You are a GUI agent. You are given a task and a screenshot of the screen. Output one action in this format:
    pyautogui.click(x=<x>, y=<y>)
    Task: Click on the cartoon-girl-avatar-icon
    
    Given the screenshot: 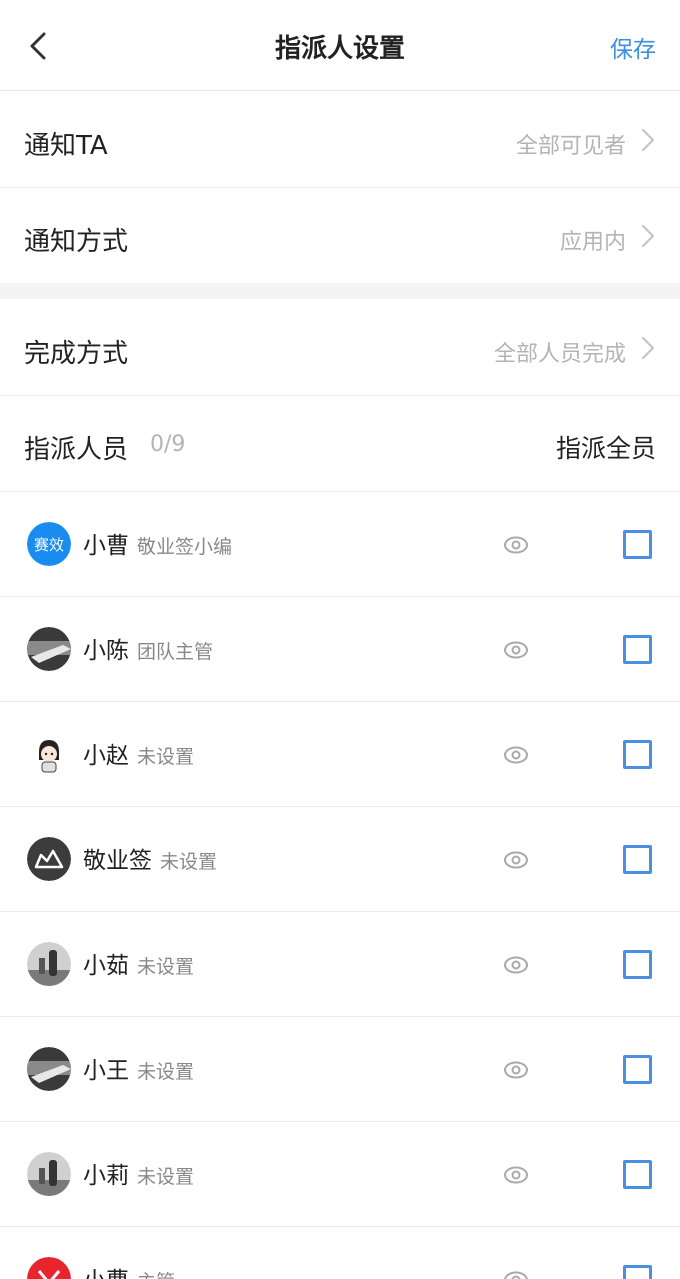 What is the action you would take?
    pyautogui.click(x=49, y=754)
    